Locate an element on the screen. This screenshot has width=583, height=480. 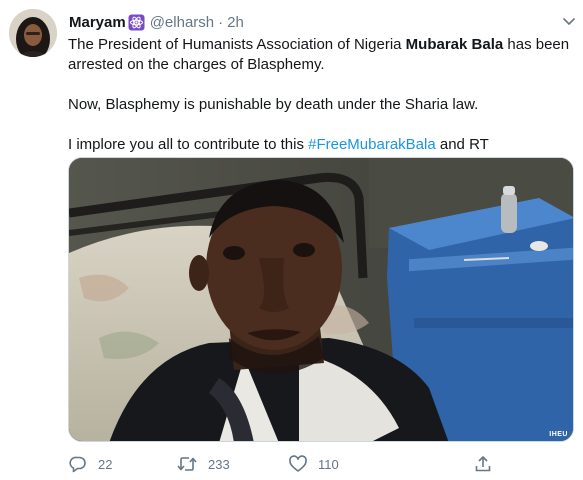
paragraph-3-start: I implore you all to contribute to this is located at coordinates (188, 144).